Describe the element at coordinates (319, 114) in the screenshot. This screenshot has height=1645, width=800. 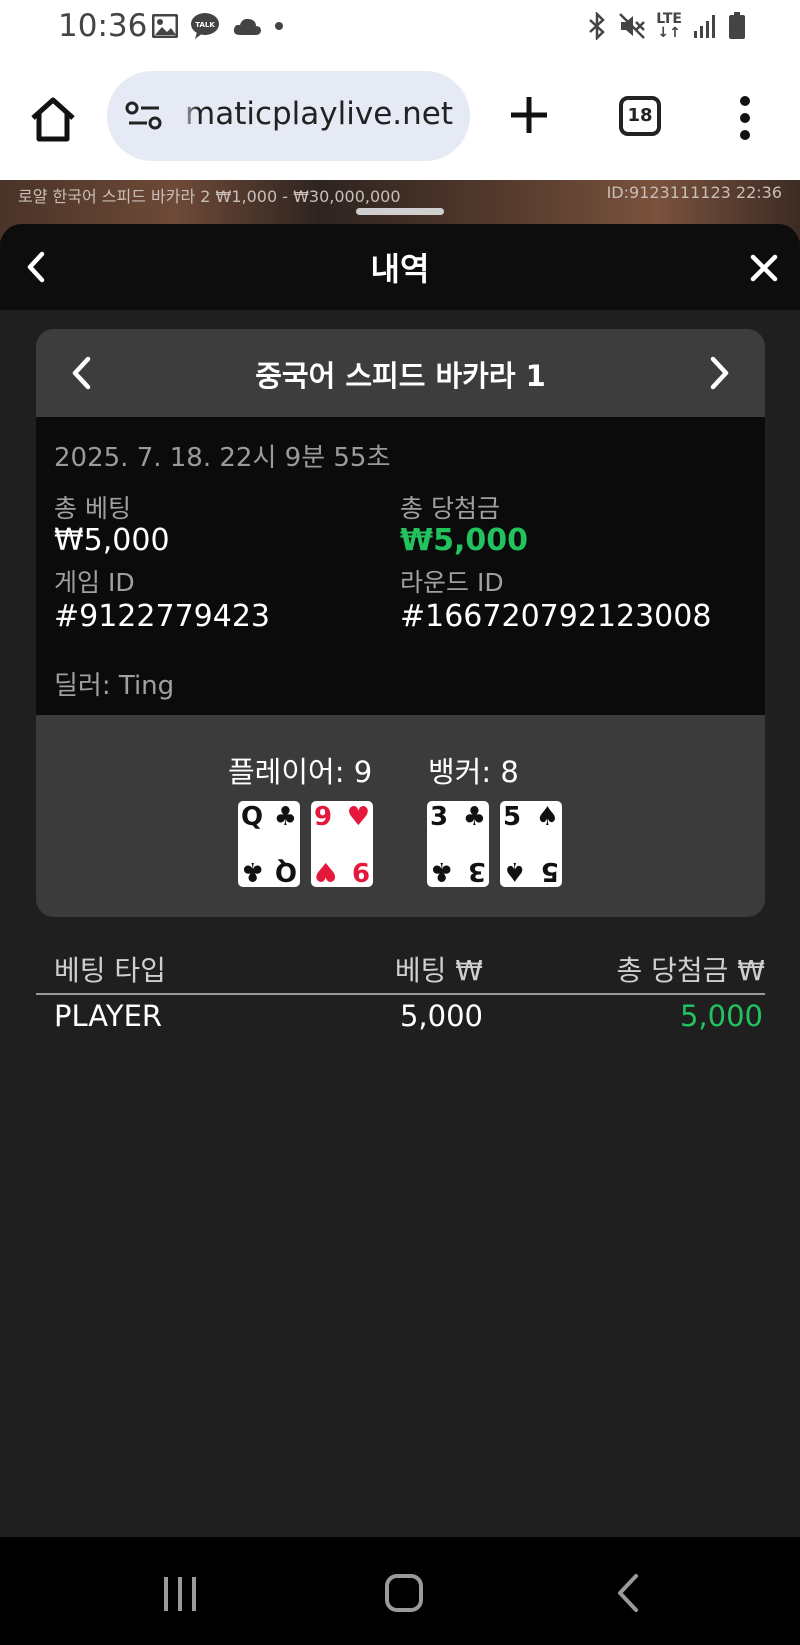
I see `url-text: maticplaylive.net` at that location.